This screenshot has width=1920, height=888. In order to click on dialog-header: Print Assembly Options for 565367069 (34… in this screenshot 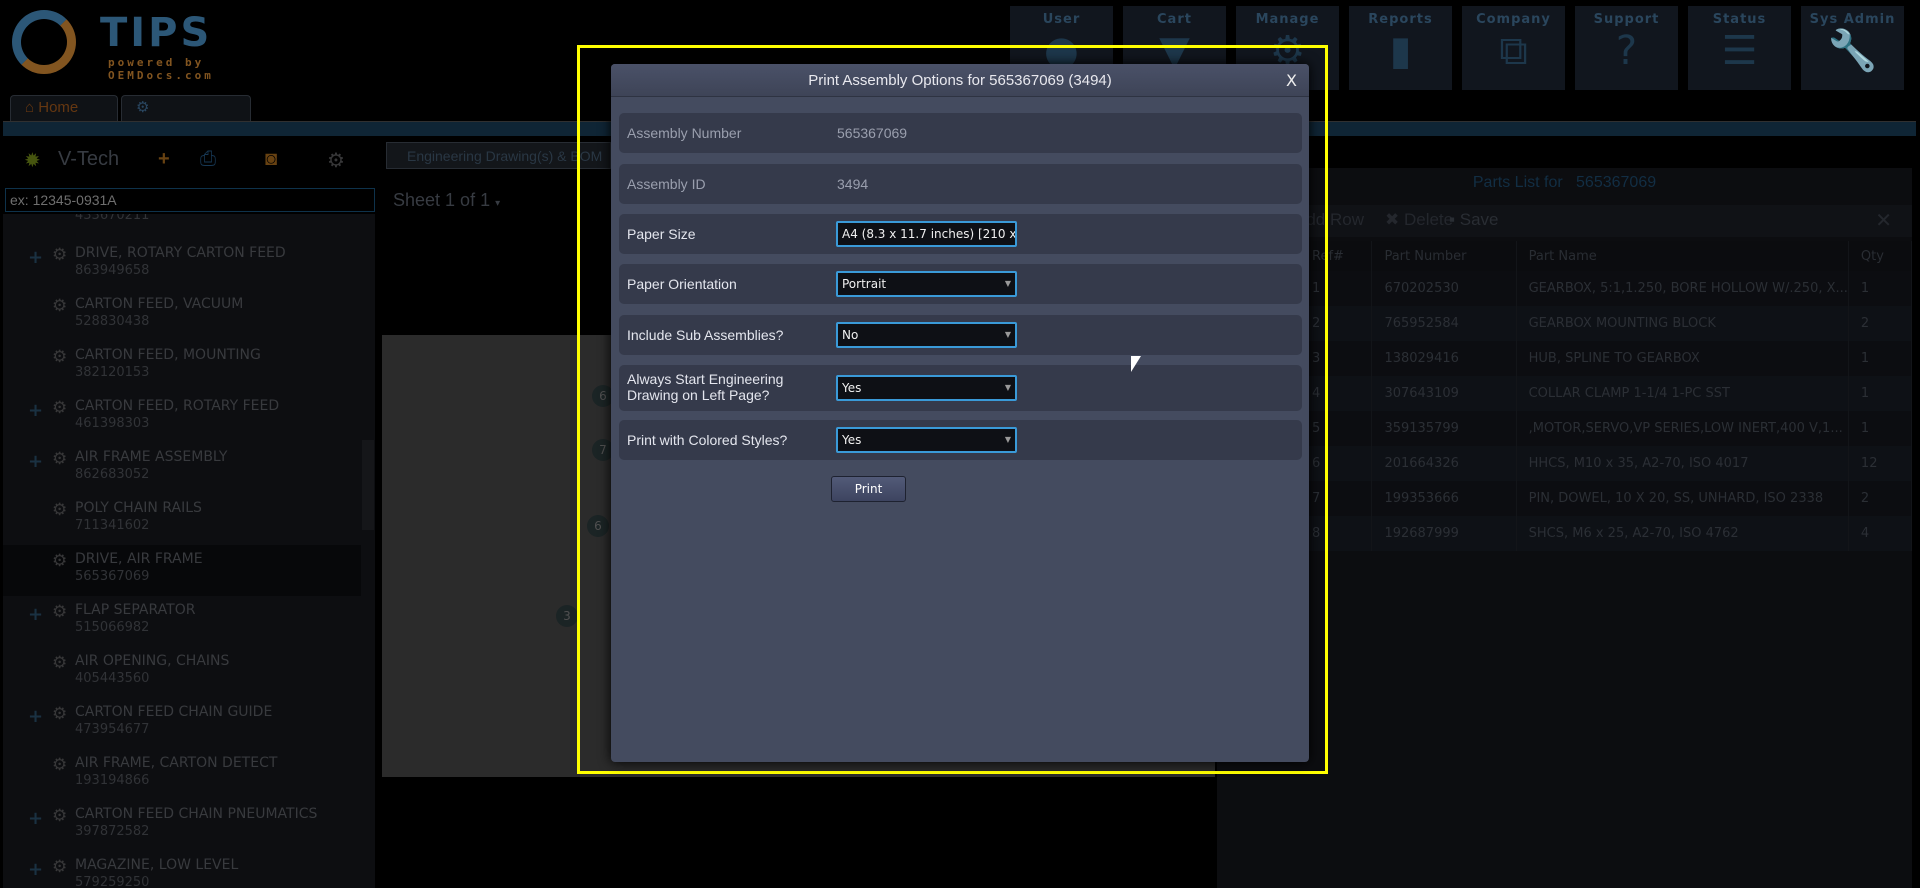, I will do `click(960, 80)`.